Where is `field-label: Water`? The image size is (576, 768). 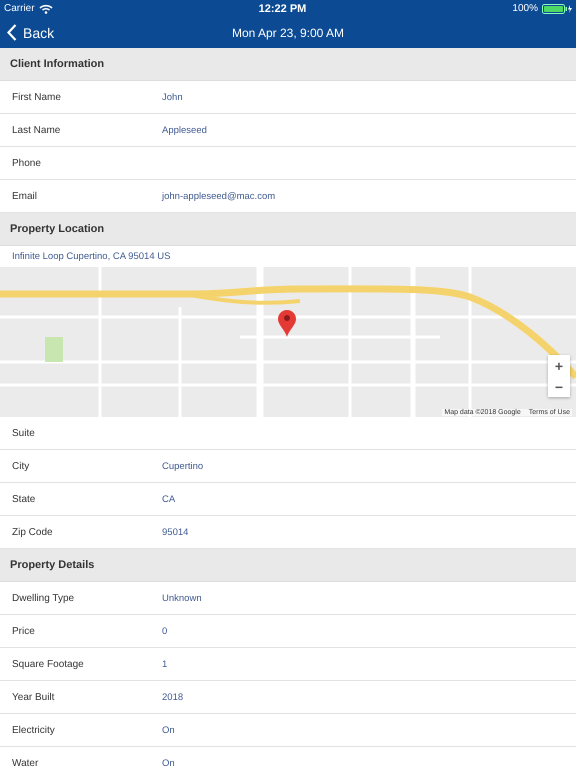
field-label: Water is located at coordinates (25, 763).